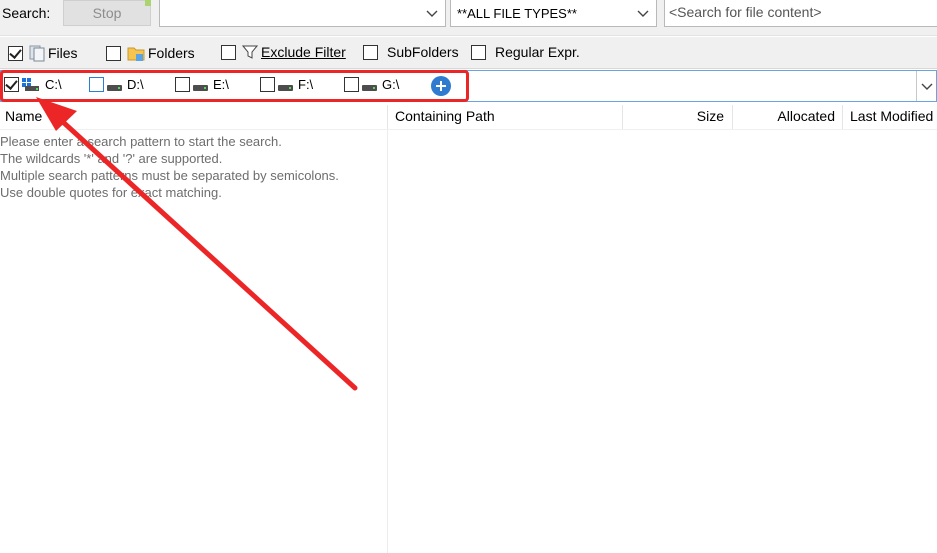 The image size is (937, 553). I want to click on drive-dropdown-button, so click(926, 86).